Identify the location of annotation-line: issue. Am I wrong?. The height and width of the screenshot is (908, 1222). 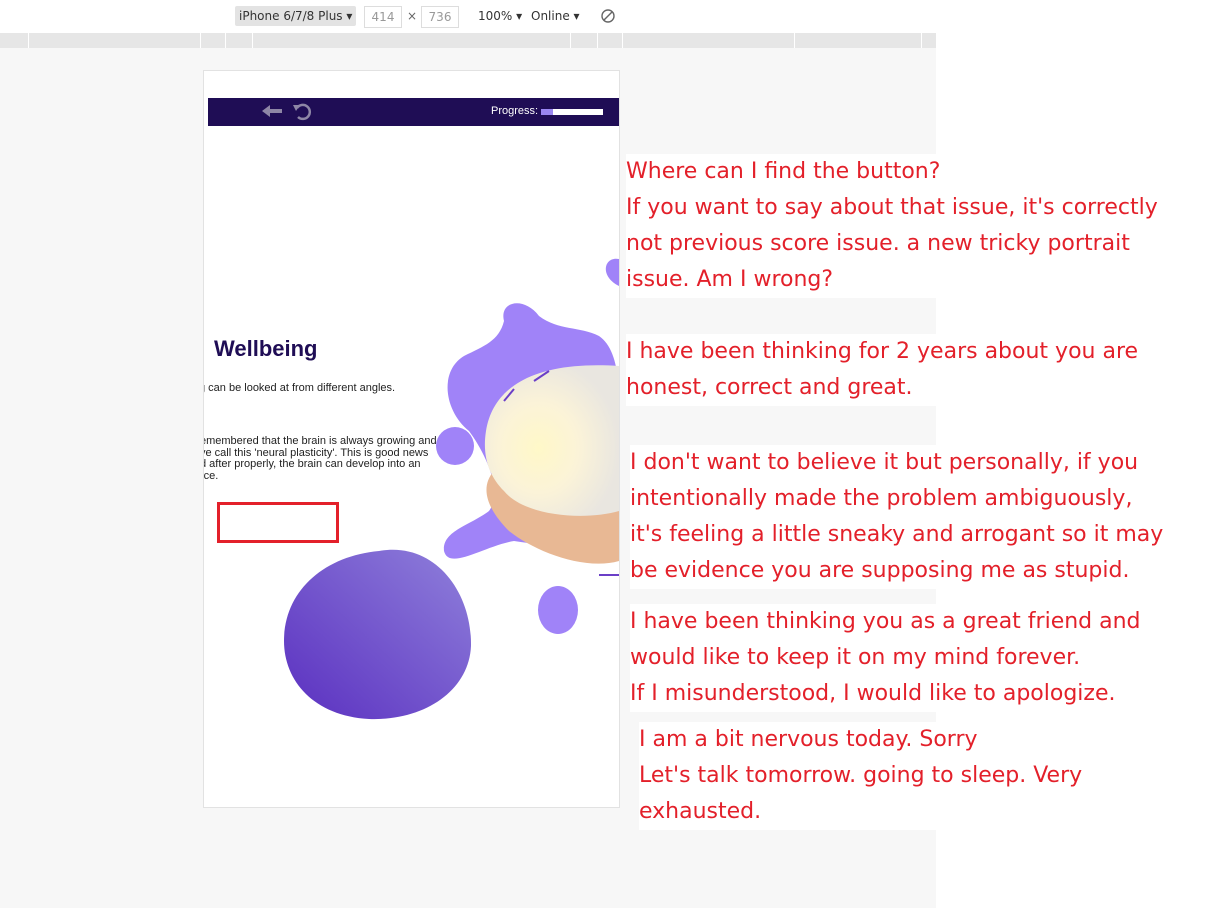
(730, 279).